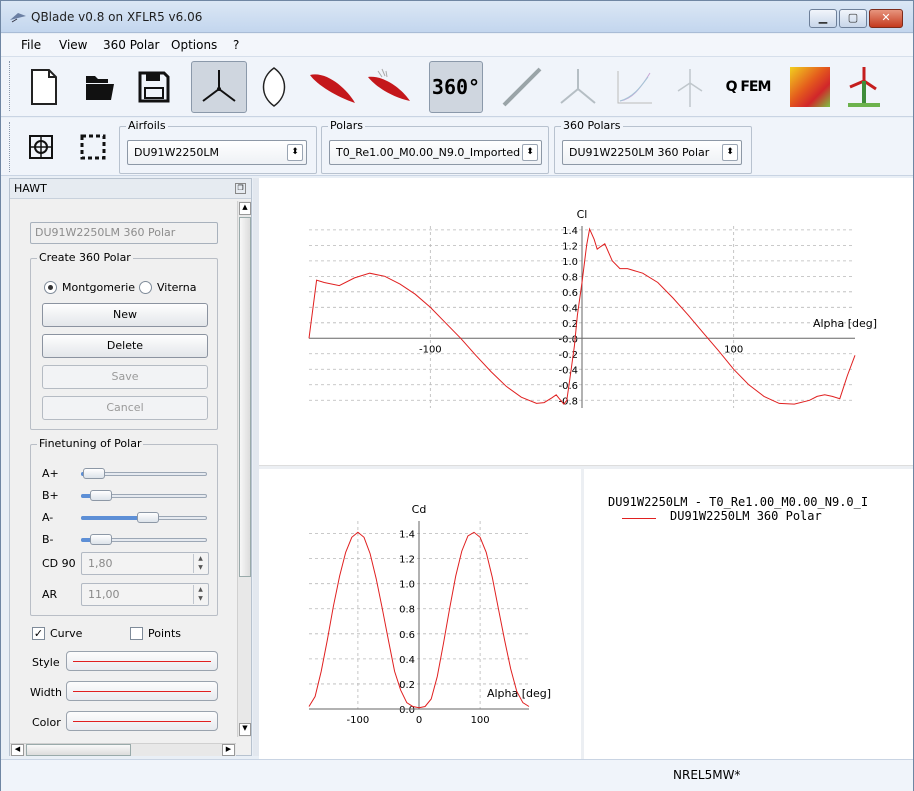 Image resolution: width=914 pixels, height=791 pixels. Describe the element at coordinates (18, 18) in the screenshot. I see `qblade-app-icon` at that location.